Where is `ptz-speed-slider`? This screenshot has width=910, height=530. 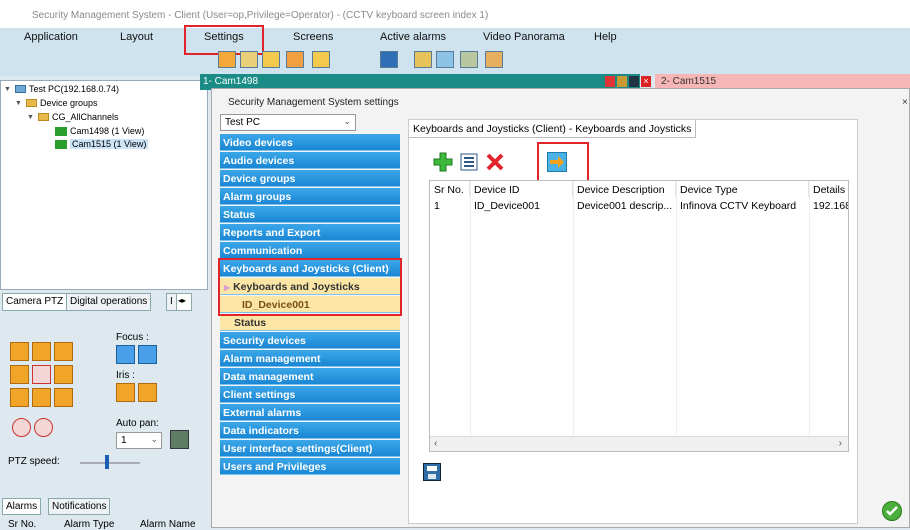
ptz-speed-slider is located at coordinates (107, 462).